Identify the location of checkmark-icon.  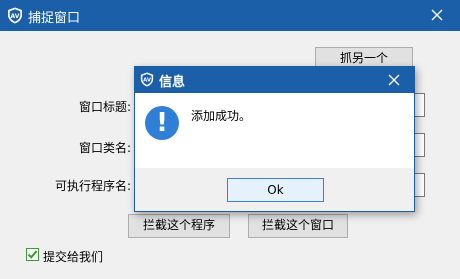
(32, 254).